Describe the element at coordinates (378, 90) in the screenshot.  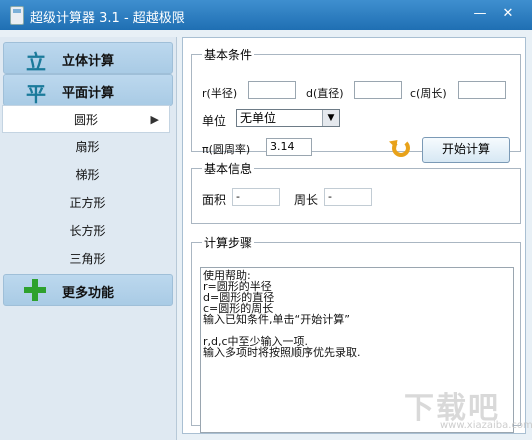
I see `diameter-input` at that location.